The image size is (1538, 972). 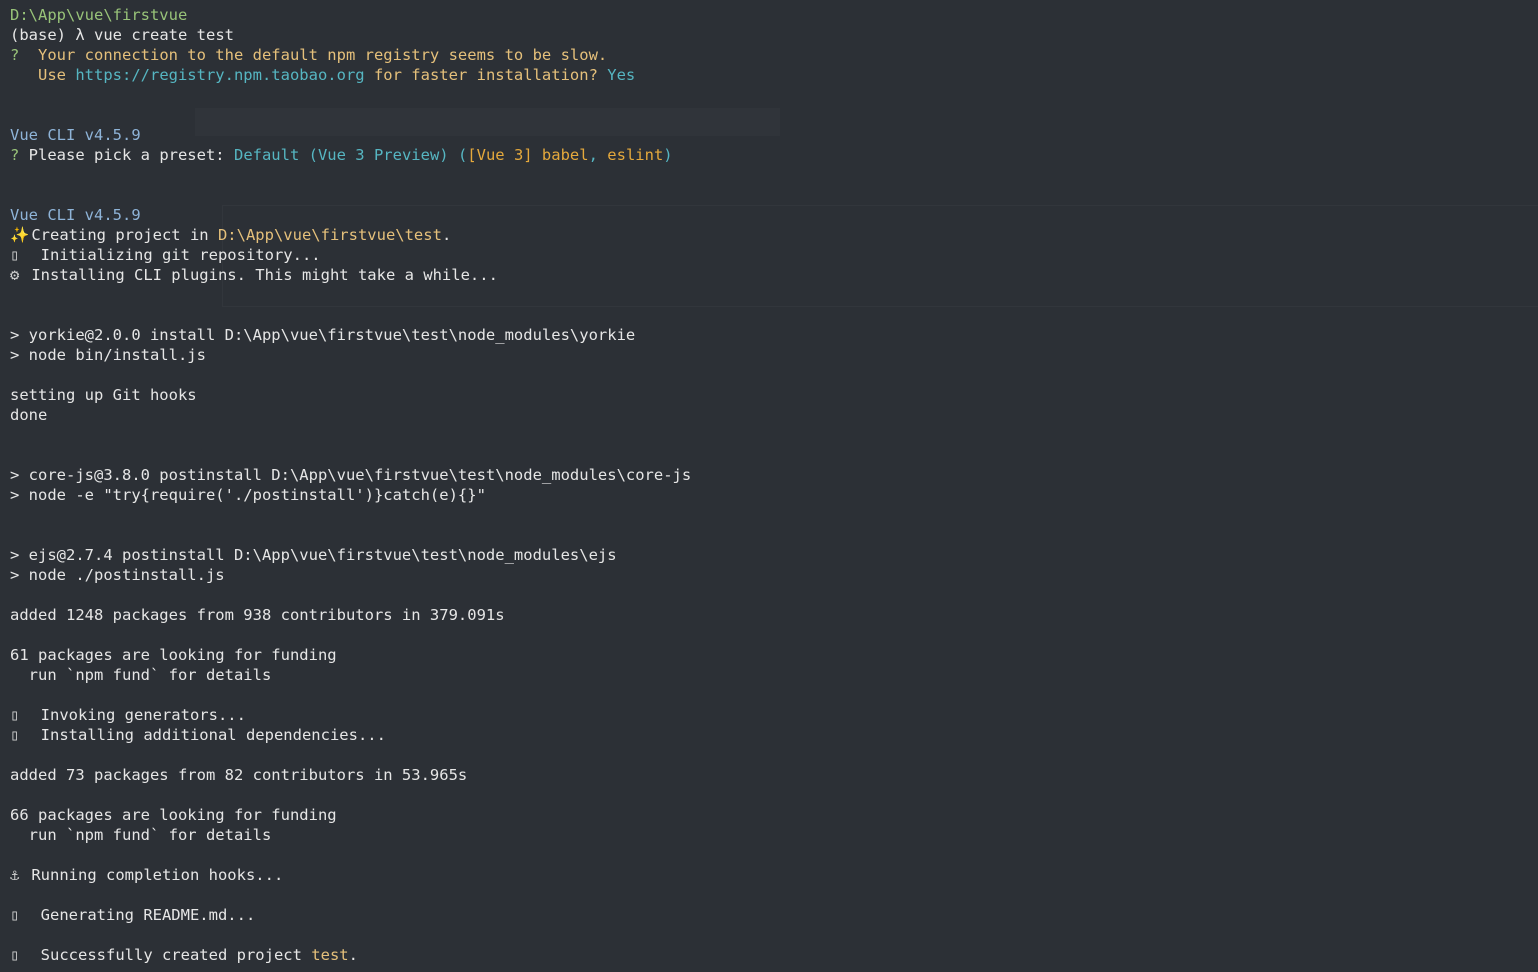 I want to click on success-suffix: ., so click(x=353, y=955).